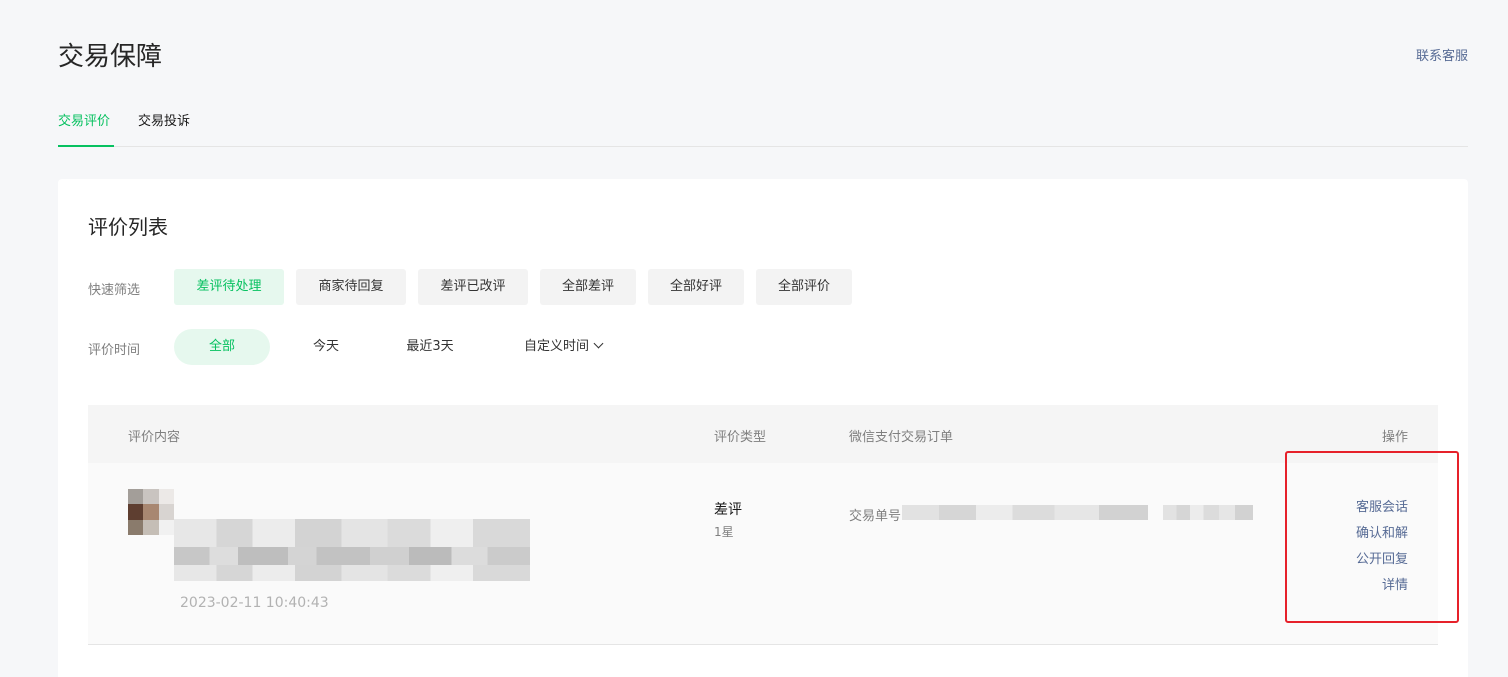  What do you see at coordinates (326, 347) in the screenshot?
I see `time-today: 今天` at bounding box center [326, 347].